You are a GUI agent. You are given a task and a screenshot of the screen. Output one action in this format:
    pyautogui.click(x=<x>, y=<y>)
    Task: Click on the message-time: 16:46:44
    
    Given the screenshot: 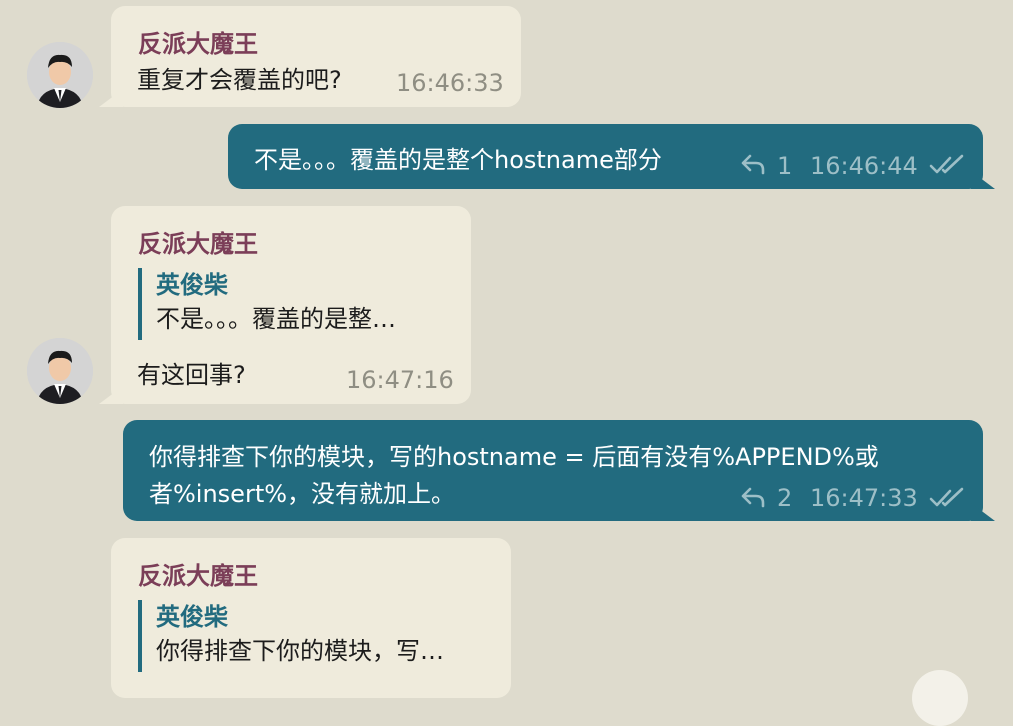 What is the action you would take?
    pyautogui.click(x=864, y=166)
    